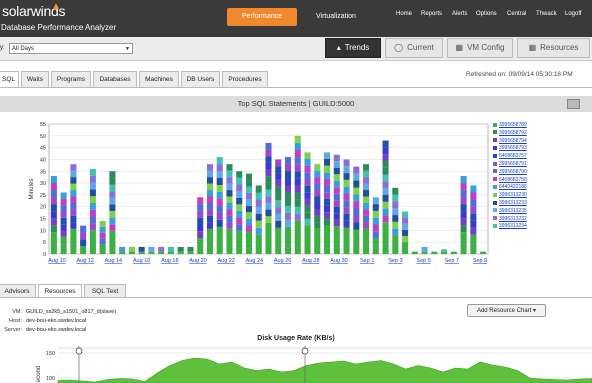  Describe the element at coordinates (50, 354) in the screenshot. I see `disk-y-tick-label: 150` at that location.